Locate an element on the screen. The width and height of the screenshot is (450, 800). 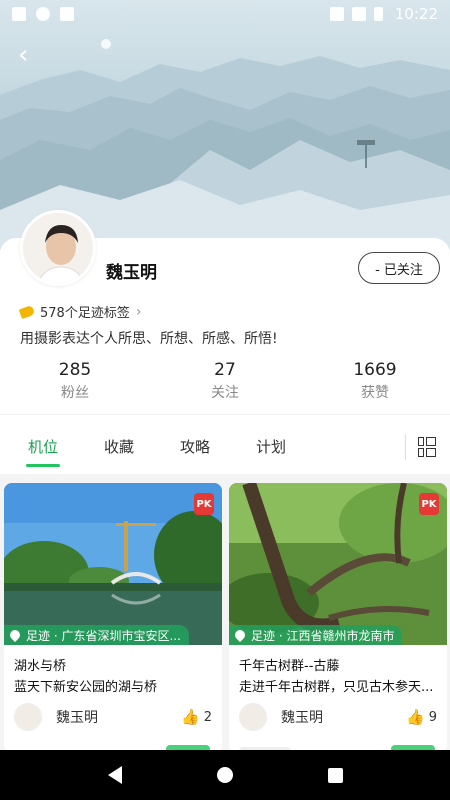
stat-following: 27 关注 is located at coordinates (225, 381).